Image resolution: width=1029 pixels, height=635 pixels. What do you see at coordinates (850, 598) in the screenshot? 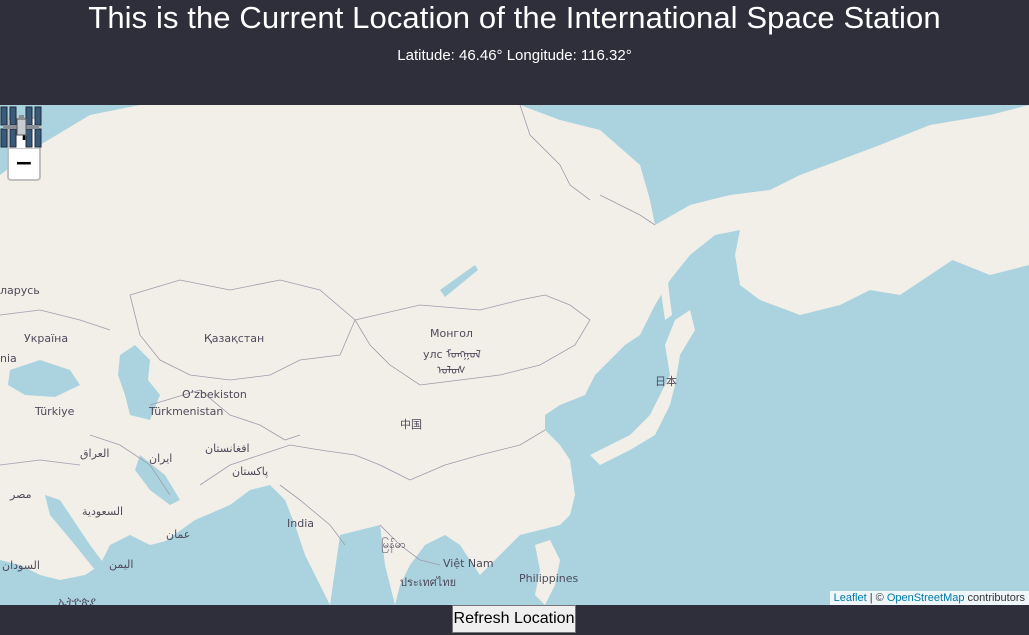
I see `leaflet-link: Leaflet` at bounding box center [850, 598].